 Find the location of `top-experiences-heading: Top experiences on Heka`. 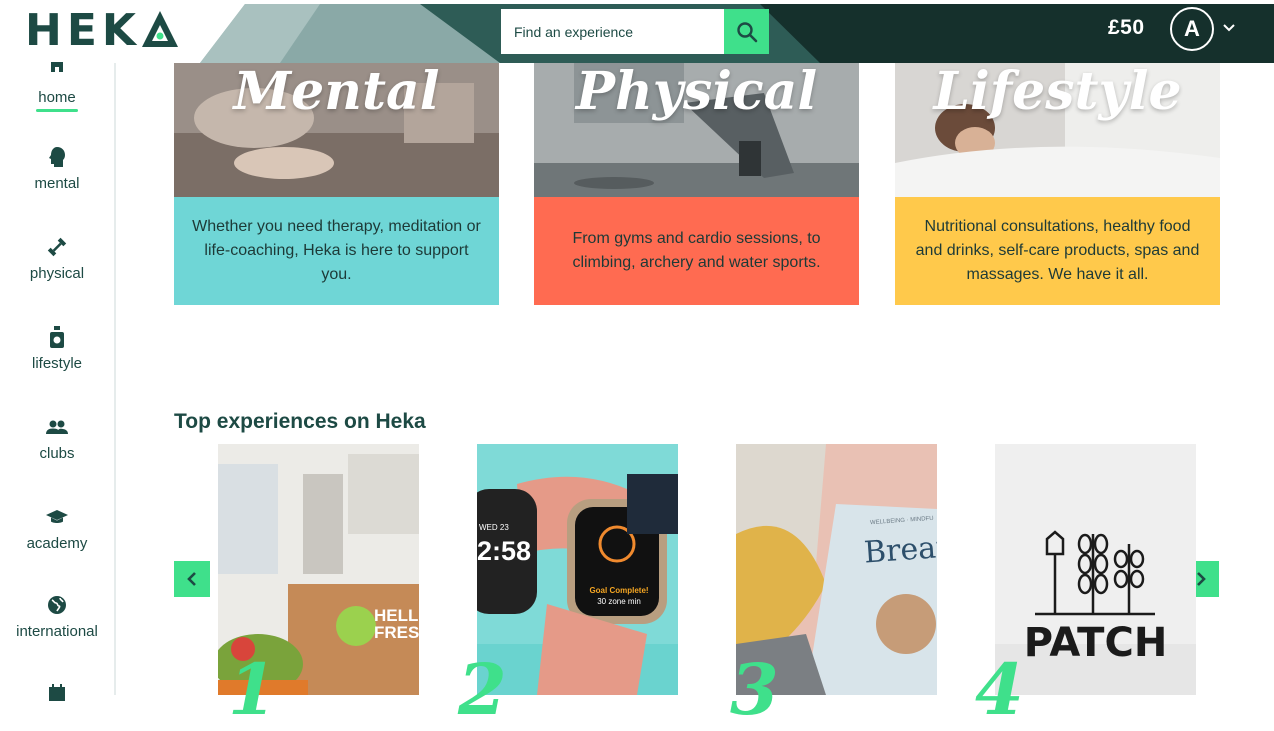

top-experiences-heading: Top experiences on Heka is located at coordinates (300, 421).